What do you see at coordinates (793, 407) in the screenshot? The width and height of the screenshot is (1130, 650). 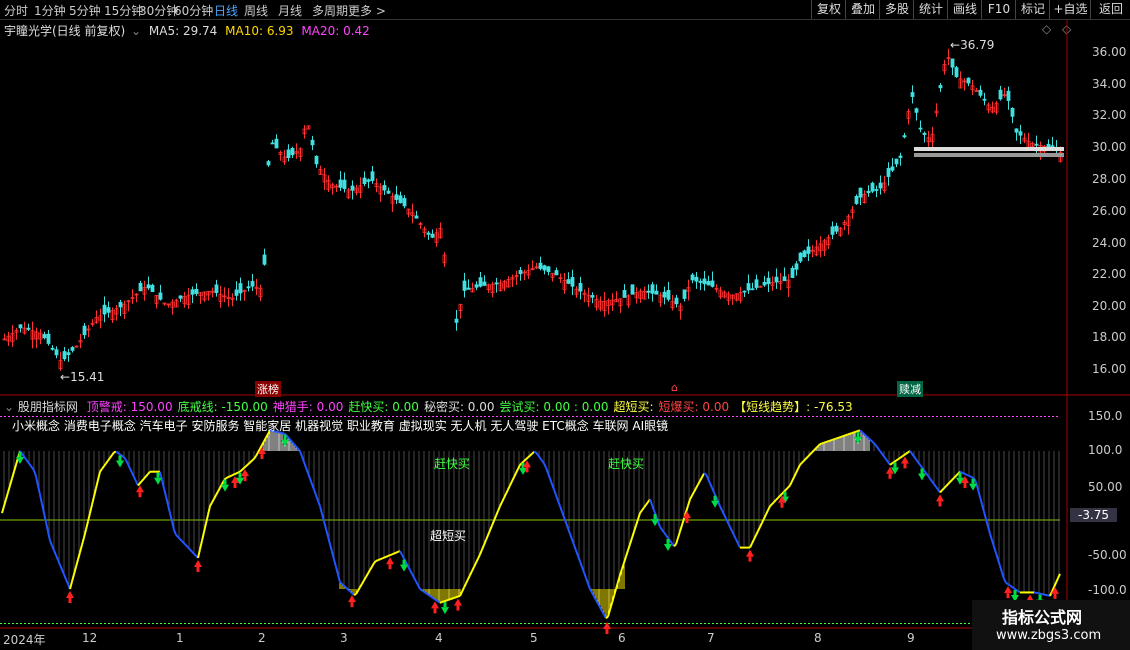 I see `indicator-param: 【短线趋势】: -76.53` at bounding box center [793, 407].